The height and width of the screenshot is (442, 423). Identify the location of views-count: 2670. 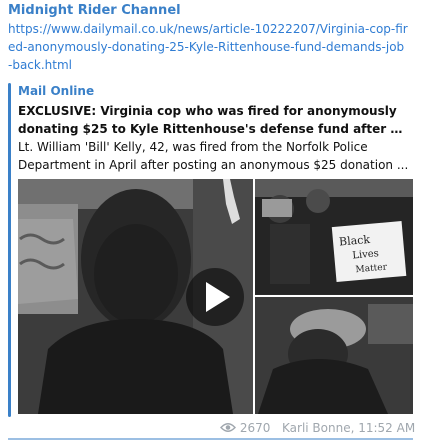
(245, 428).